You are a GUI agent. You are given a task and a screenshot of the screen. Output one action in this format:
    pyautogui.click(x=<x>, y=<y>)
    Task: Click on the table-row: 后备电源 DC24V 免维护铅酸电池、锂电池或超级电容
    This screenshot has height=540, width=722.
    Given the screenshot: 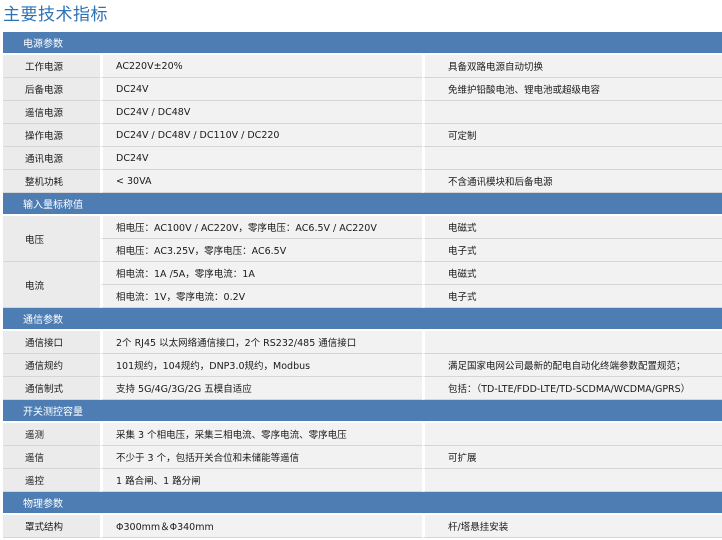 What is the action you would take?
    pyautogui.click(x=362, y=89)
    